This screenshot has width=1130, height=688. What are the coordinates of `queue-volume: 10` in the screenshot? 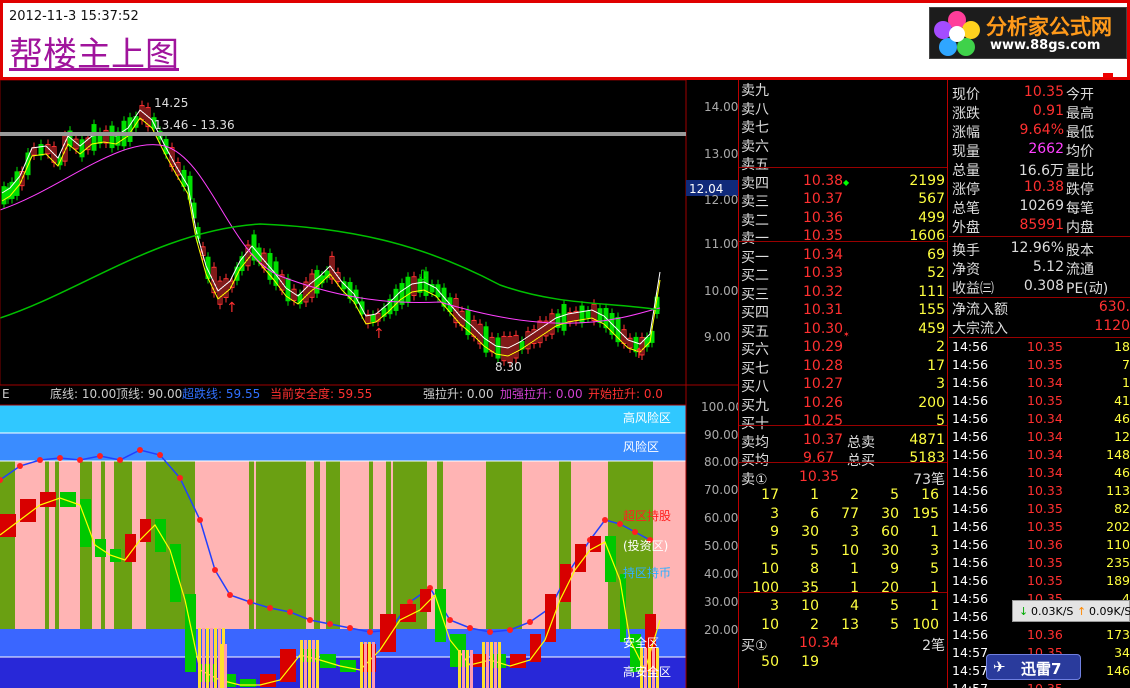 It's located at (770, 624).